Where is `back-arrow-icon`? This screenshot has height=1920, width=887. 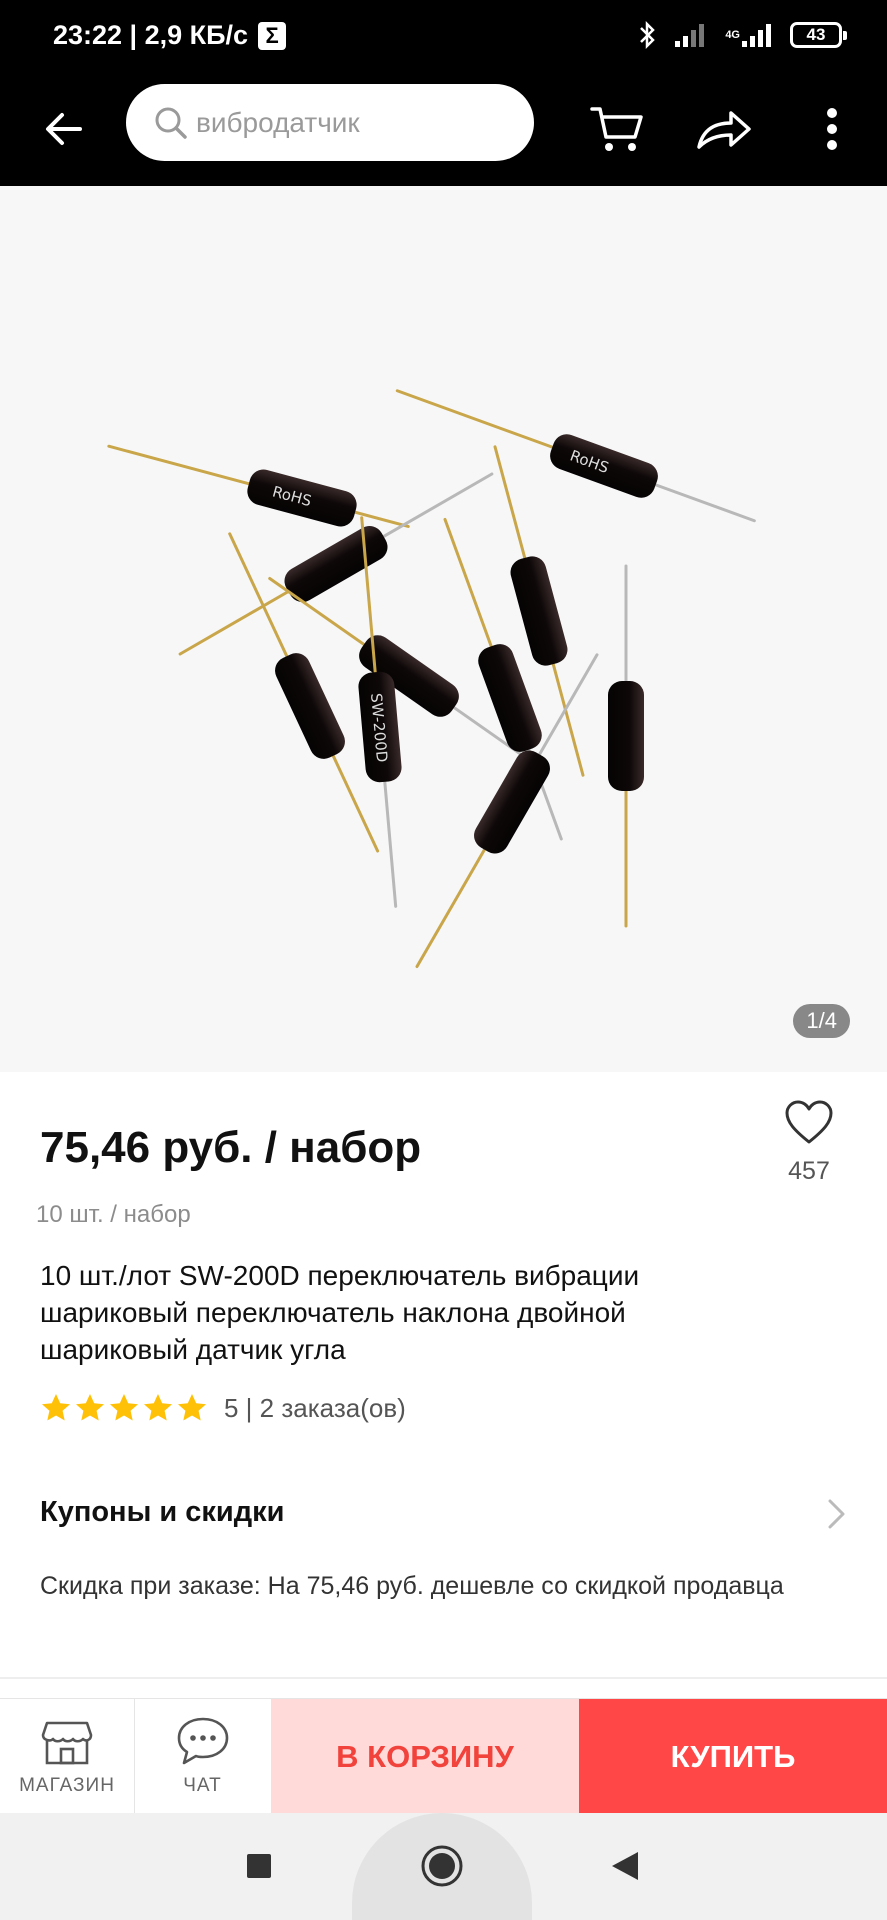 back-arrow-icon is located at coordinates (64, 129).